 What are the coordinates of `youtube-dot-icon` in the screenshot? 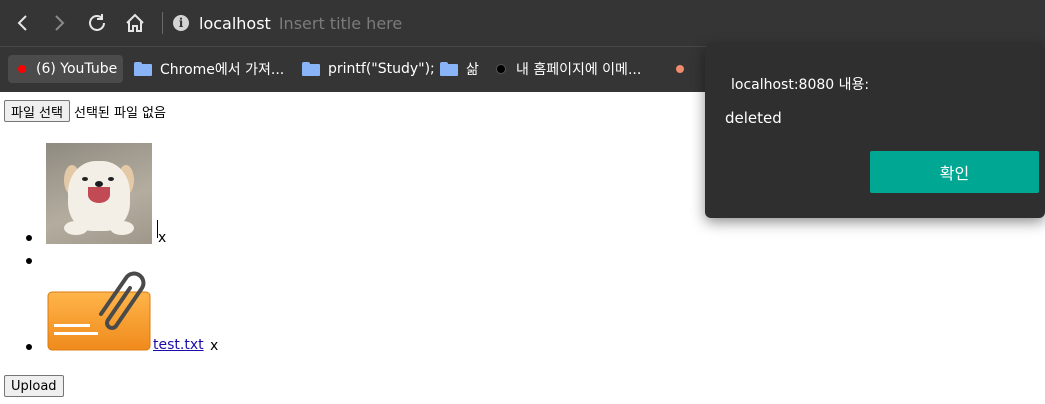 It's located at (22, 69).